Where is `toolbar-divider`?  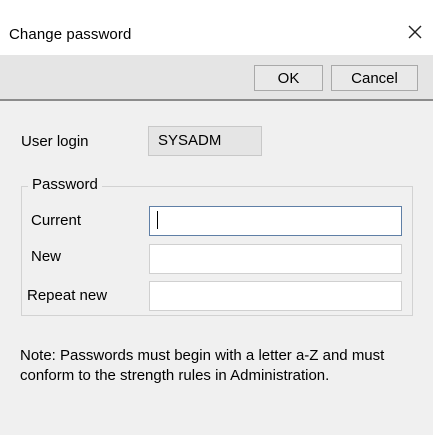 toolbar-divider is located at coordinates (216, 100).